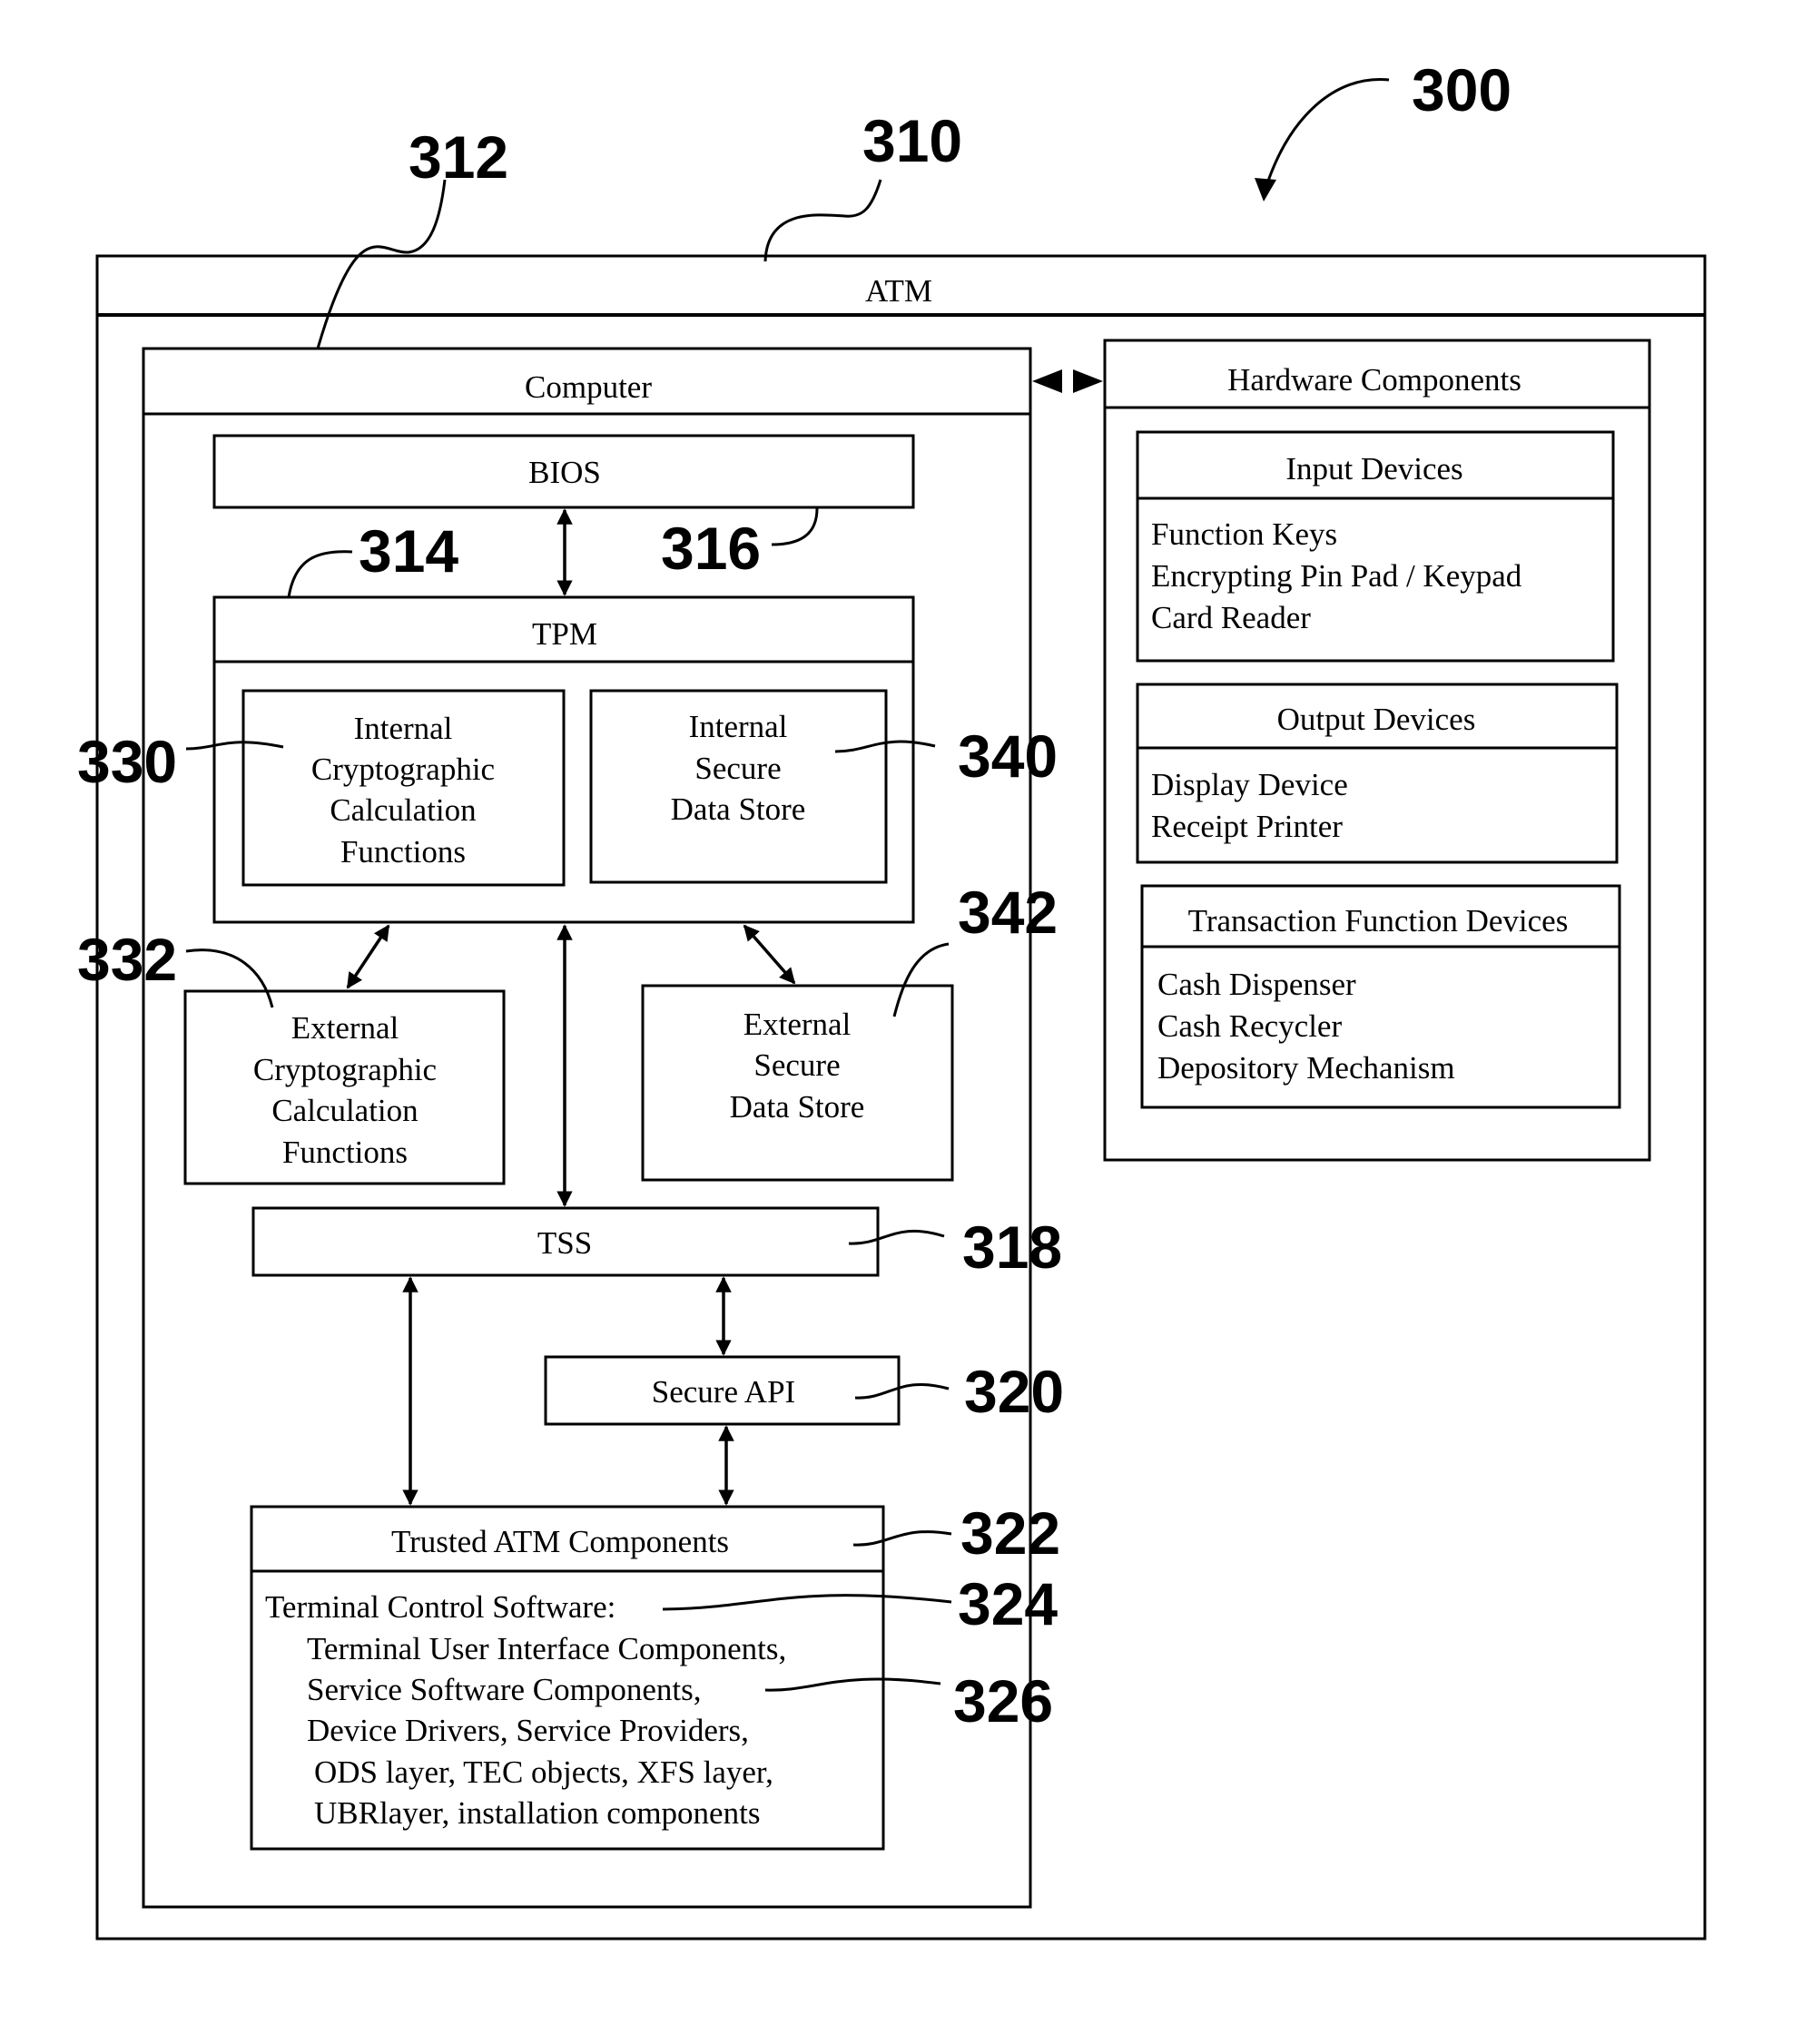 This screenshot has width=1802, height=2044. I want to click on hardware-title: Hardware Components, so click(1374, 380).